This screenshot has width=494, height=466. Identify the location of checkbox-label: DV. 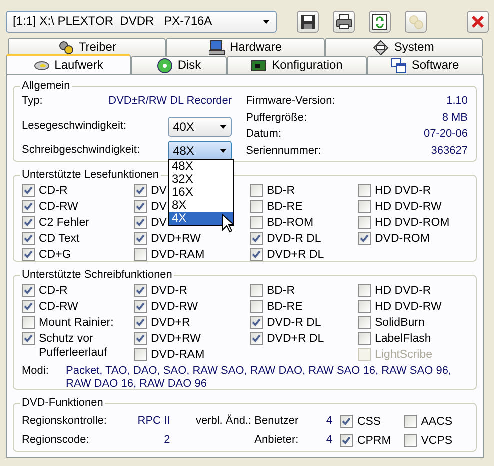
(159, 223).